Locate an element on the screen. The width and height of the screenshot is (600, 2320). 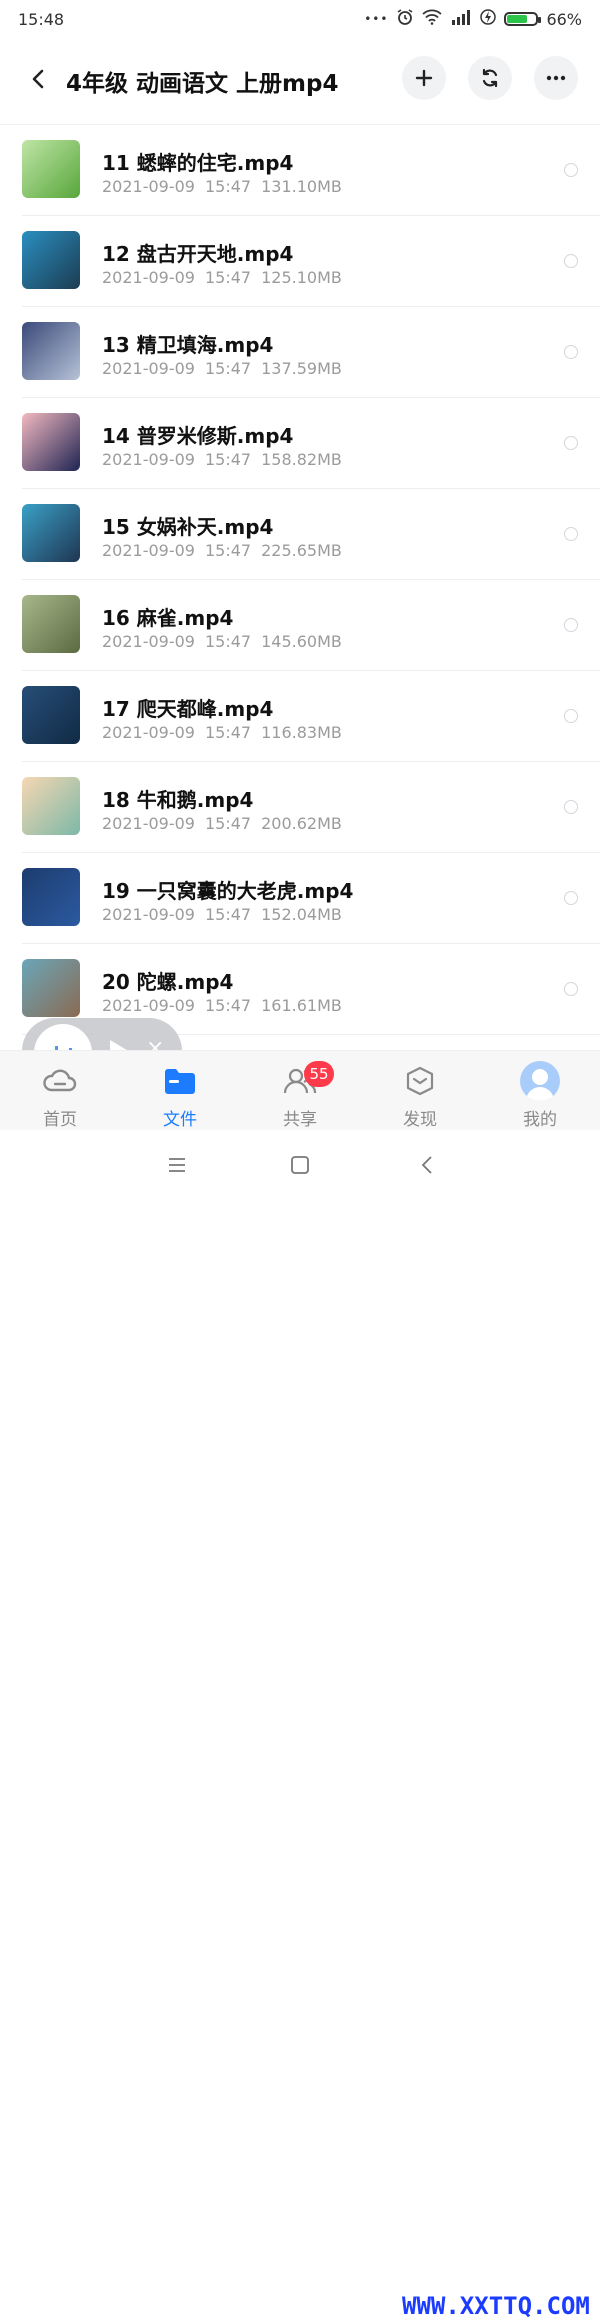
file-meta: 2021-09-09 15:47 158.82MB is located at coordinates (227, 459).